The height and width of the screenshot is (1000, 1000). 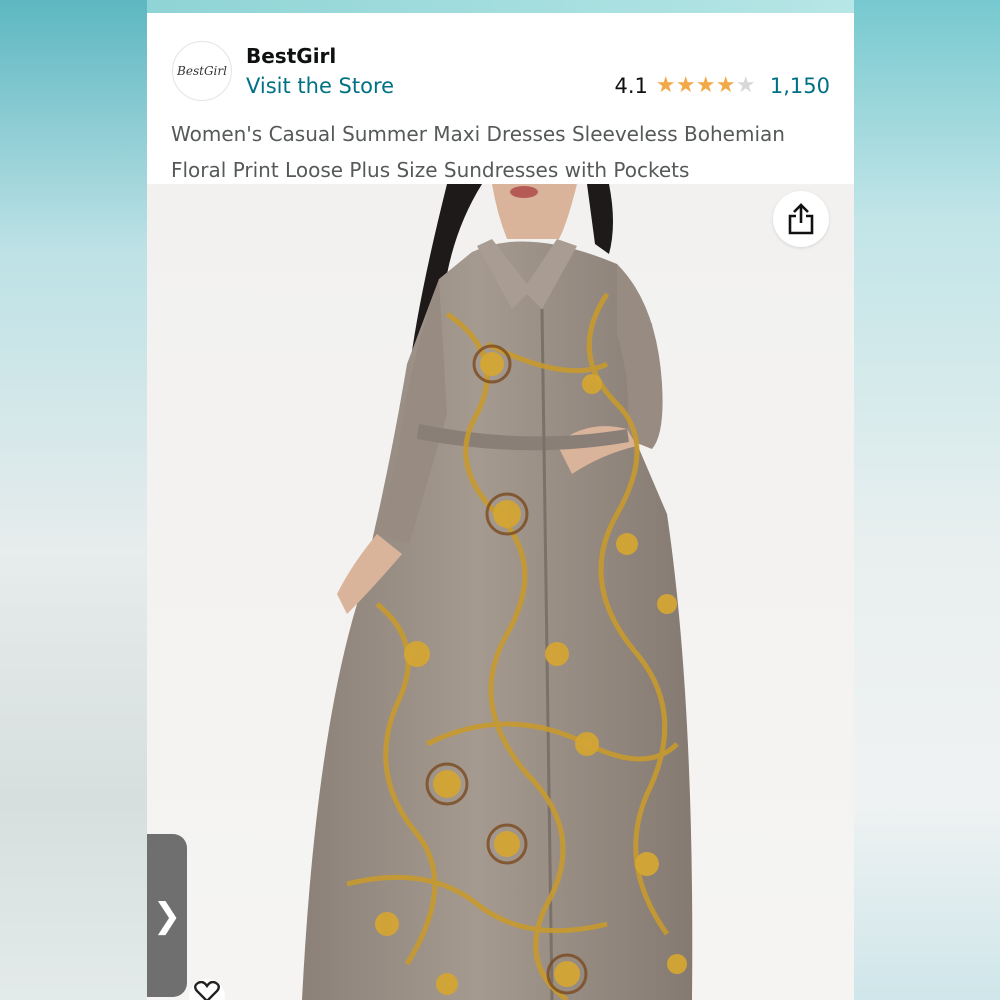 What do you see at coordinates (800, 86) in the screenshot?
I see `review-count-link: 1,150` at bounding box center [800, 86].